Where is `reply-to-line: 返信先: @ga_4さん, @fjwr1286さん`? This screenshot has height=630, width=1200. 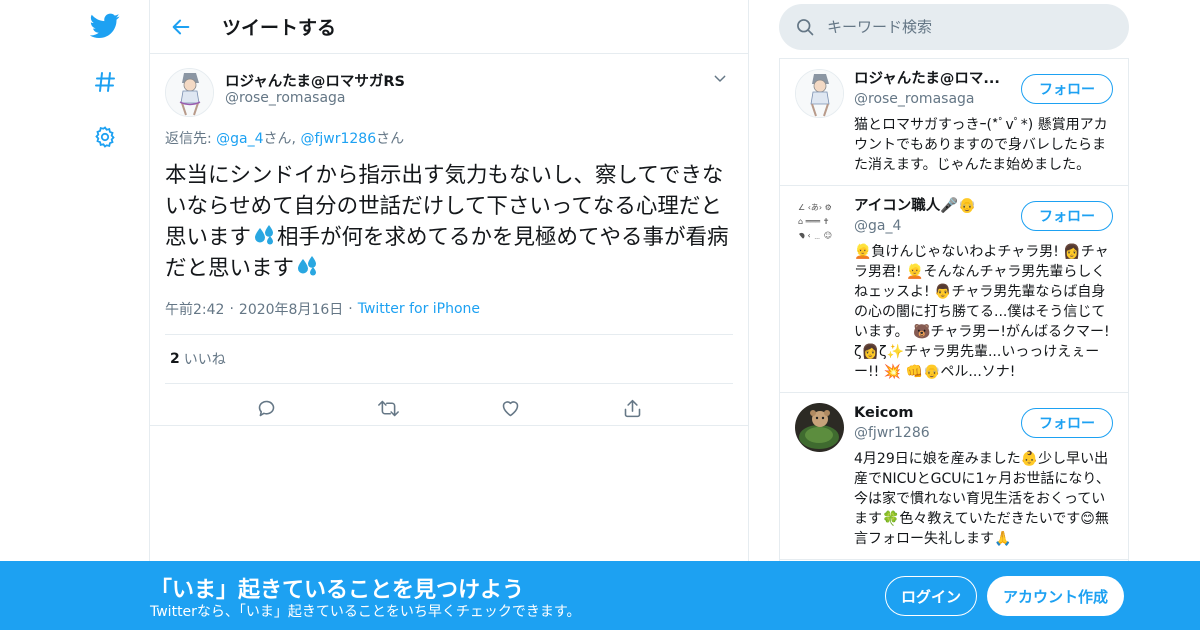 reply-to-line: 返信先: @ga_4さん, @fjwr1286さん is located at coordinates (449, 138).